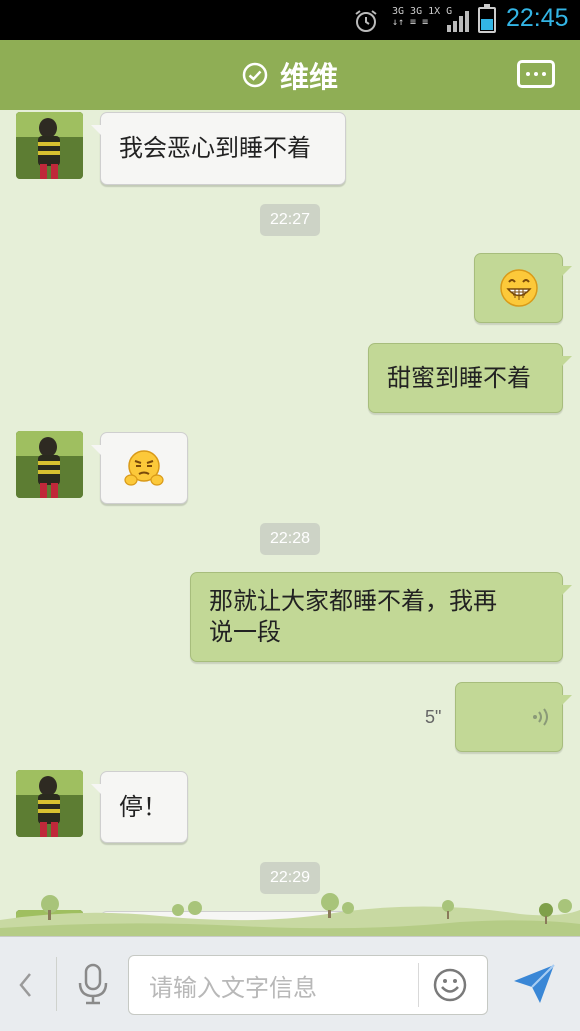  Describe the element at coordinates (255, 75) in the screenshot. I see `check-circle-icon` at that location.